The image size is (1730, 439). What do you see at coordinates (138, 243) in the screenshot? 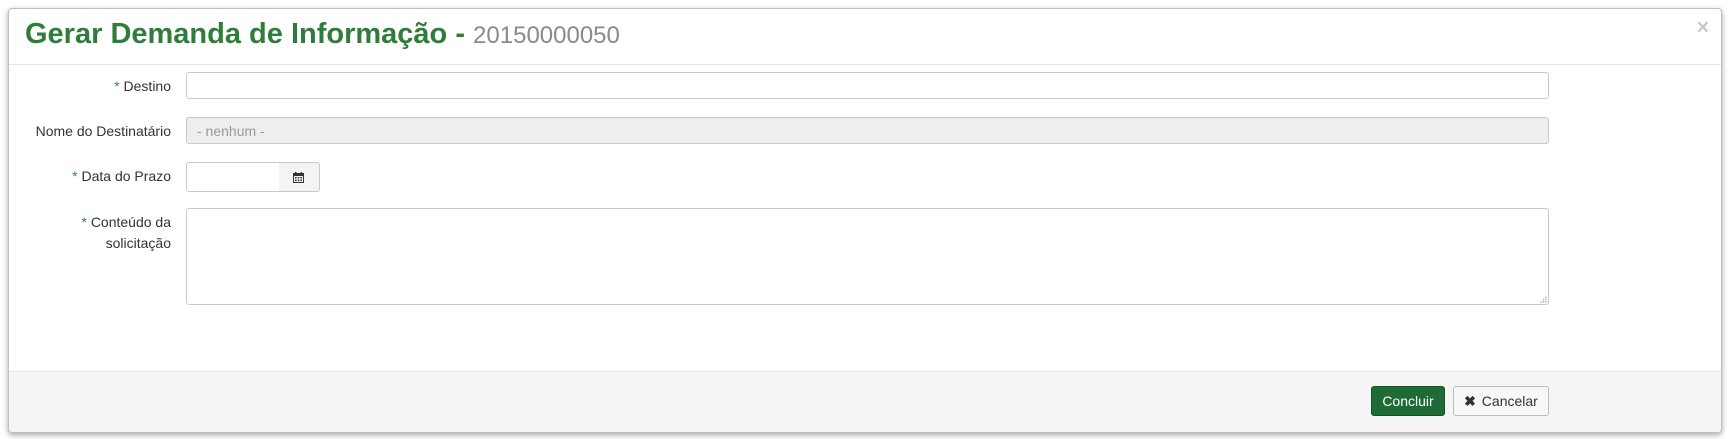
I see `conteudo-label-line2: solicitação` at bounding box center [138, 243].